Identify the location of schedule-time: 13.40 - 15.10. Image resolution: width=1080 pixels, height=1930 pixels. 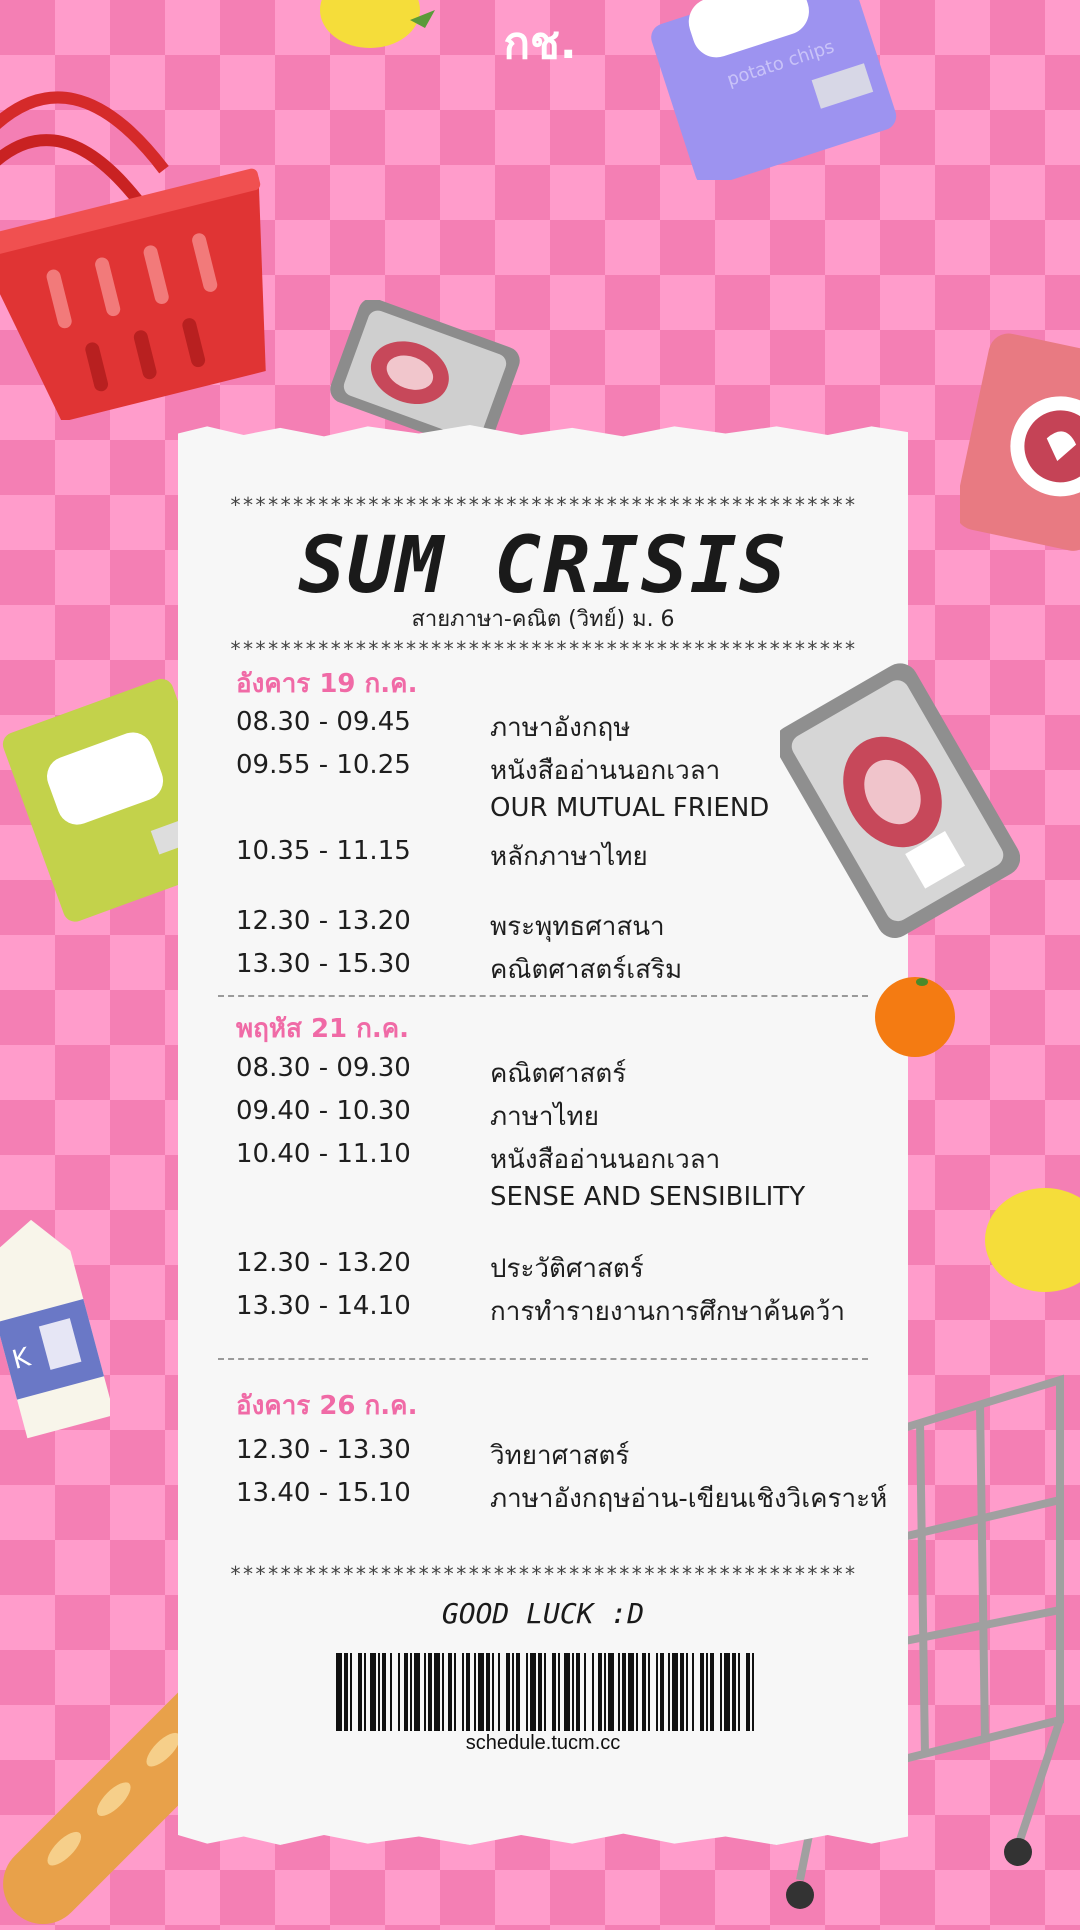
(323, 1493).